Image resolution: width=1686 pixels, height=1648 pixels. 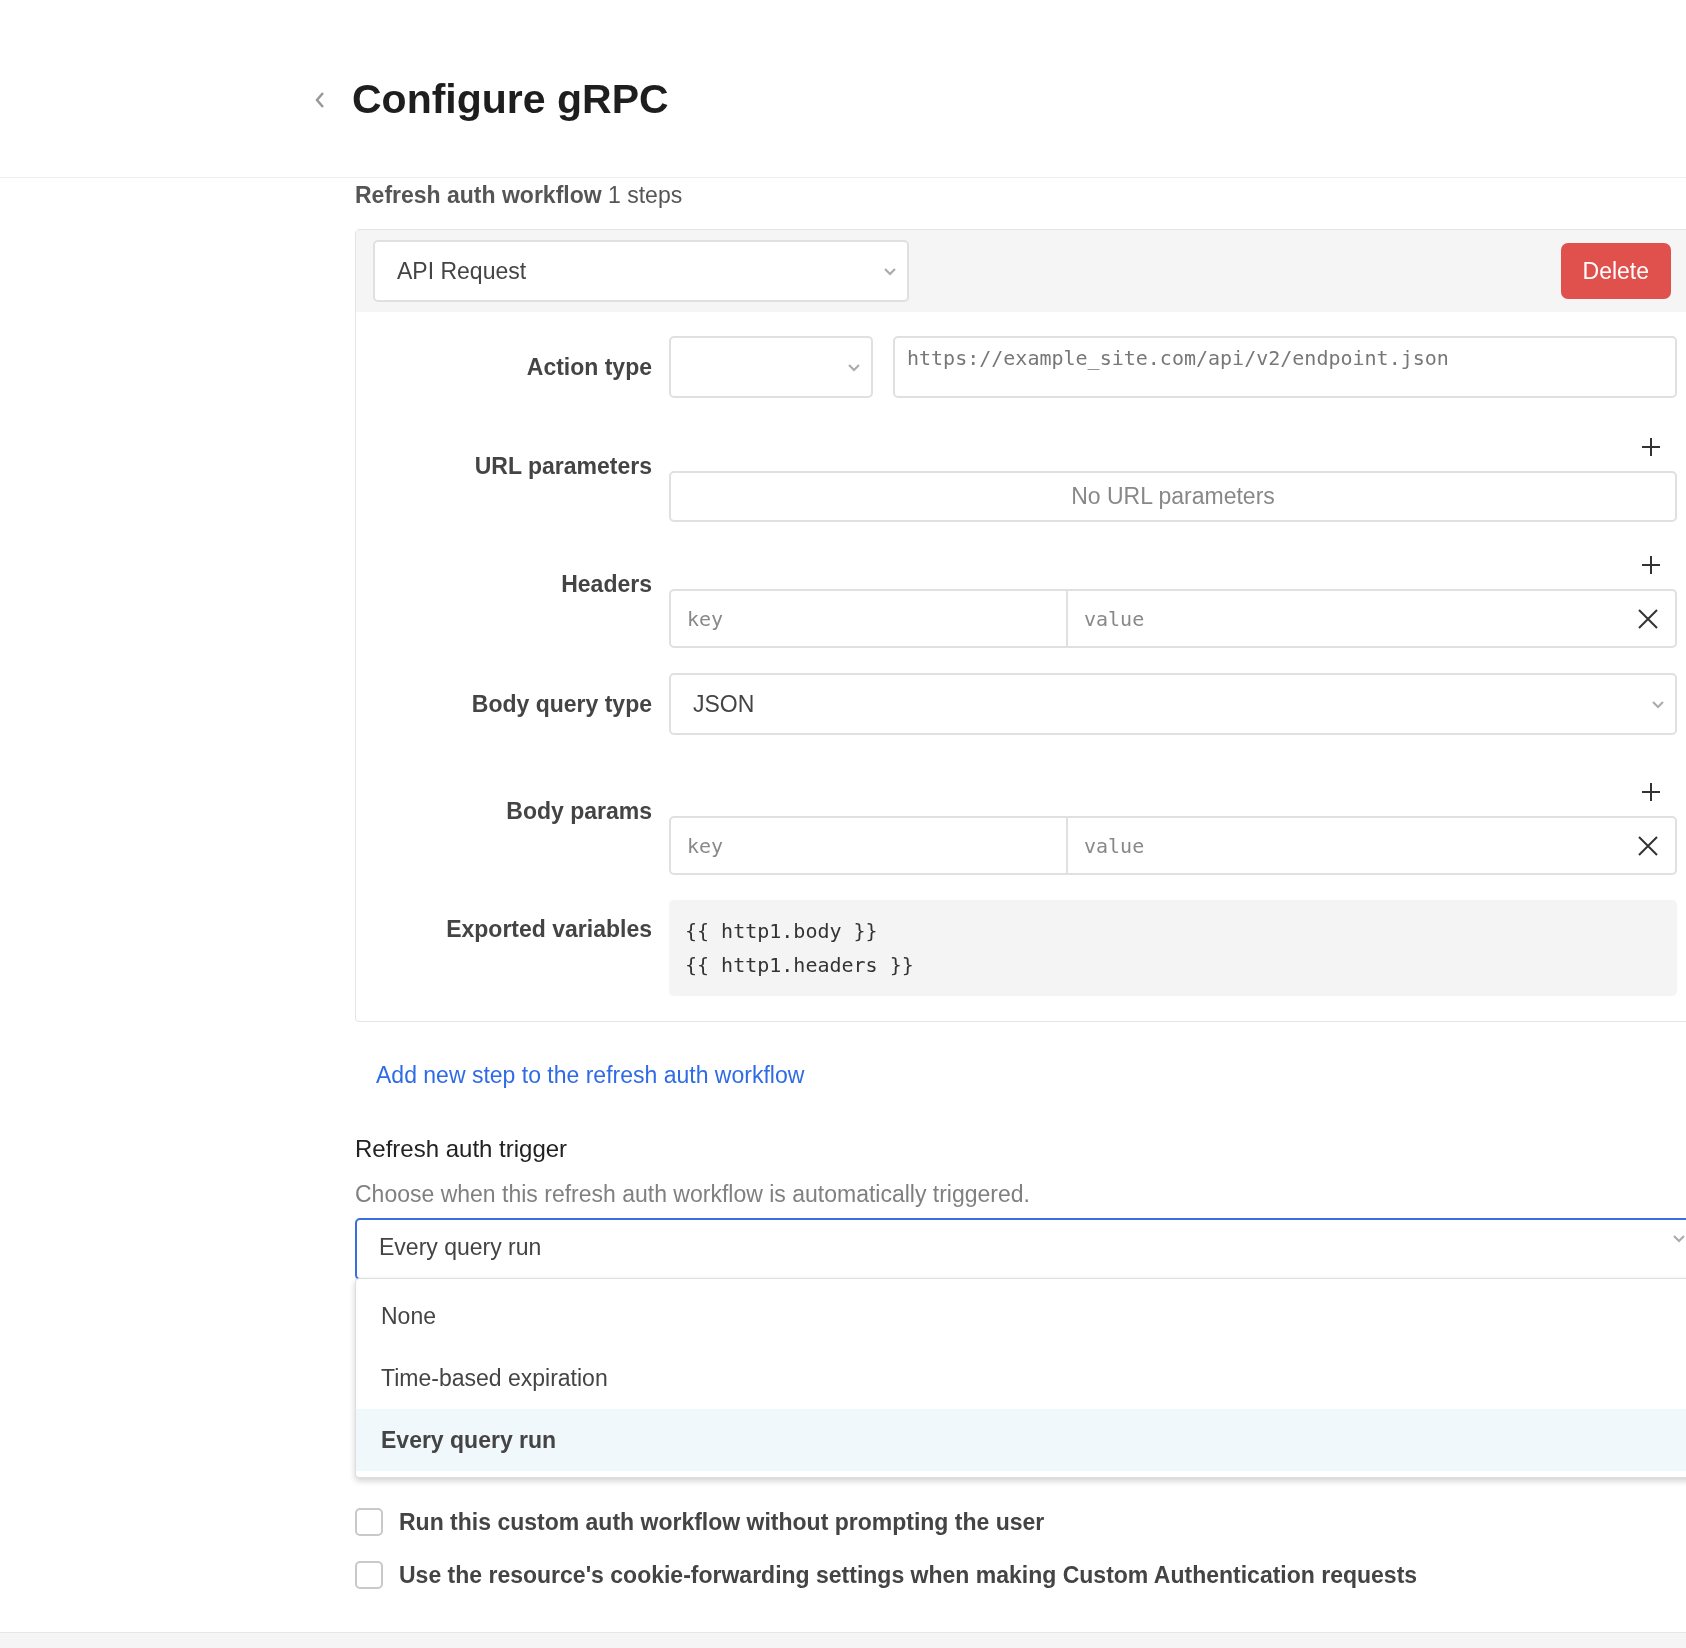 What do you see at coordinates (1285, 367) in the screenshot?
I see `url-field: https://example_site.com/api/v2/endpoint.json` at bounding box center [1285, 367].